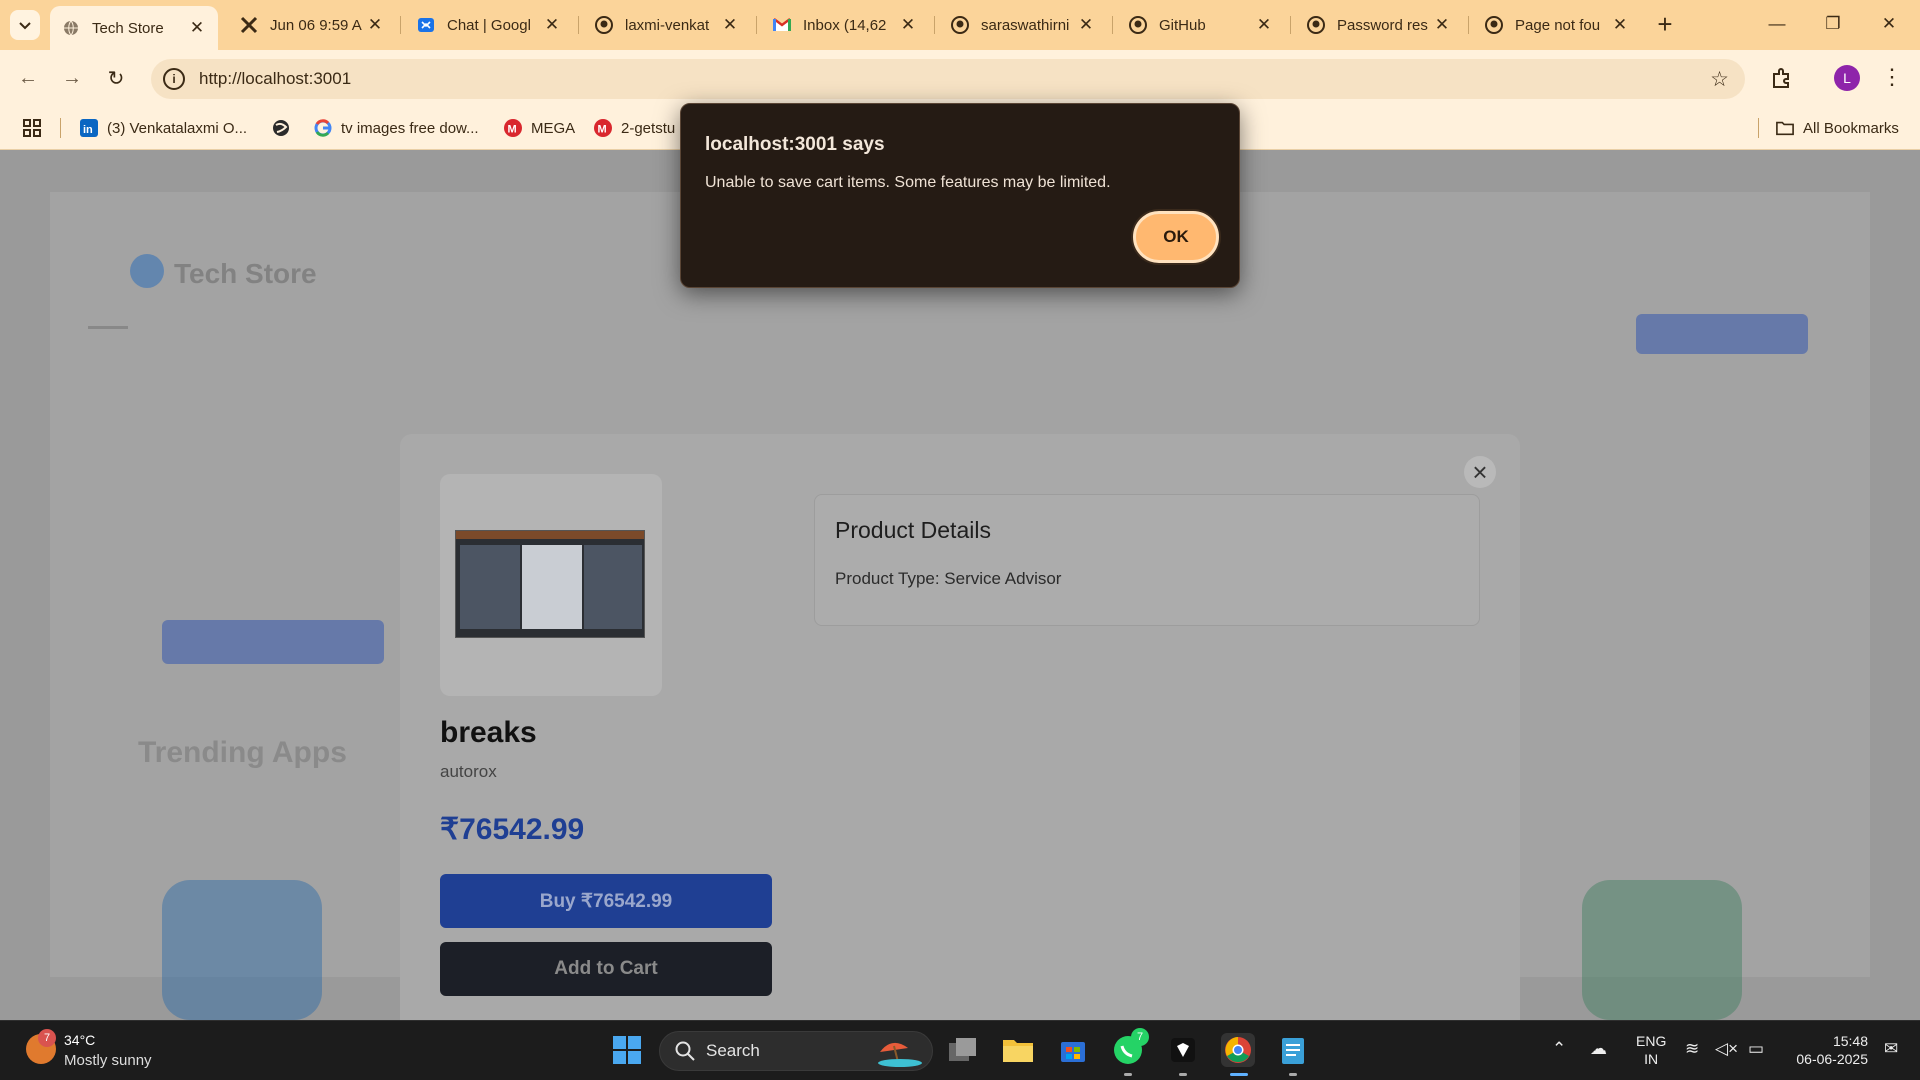 The width and height of the screenshot is (1920, 1080). I want to click on close-icon: ×, so click(1480, 472).